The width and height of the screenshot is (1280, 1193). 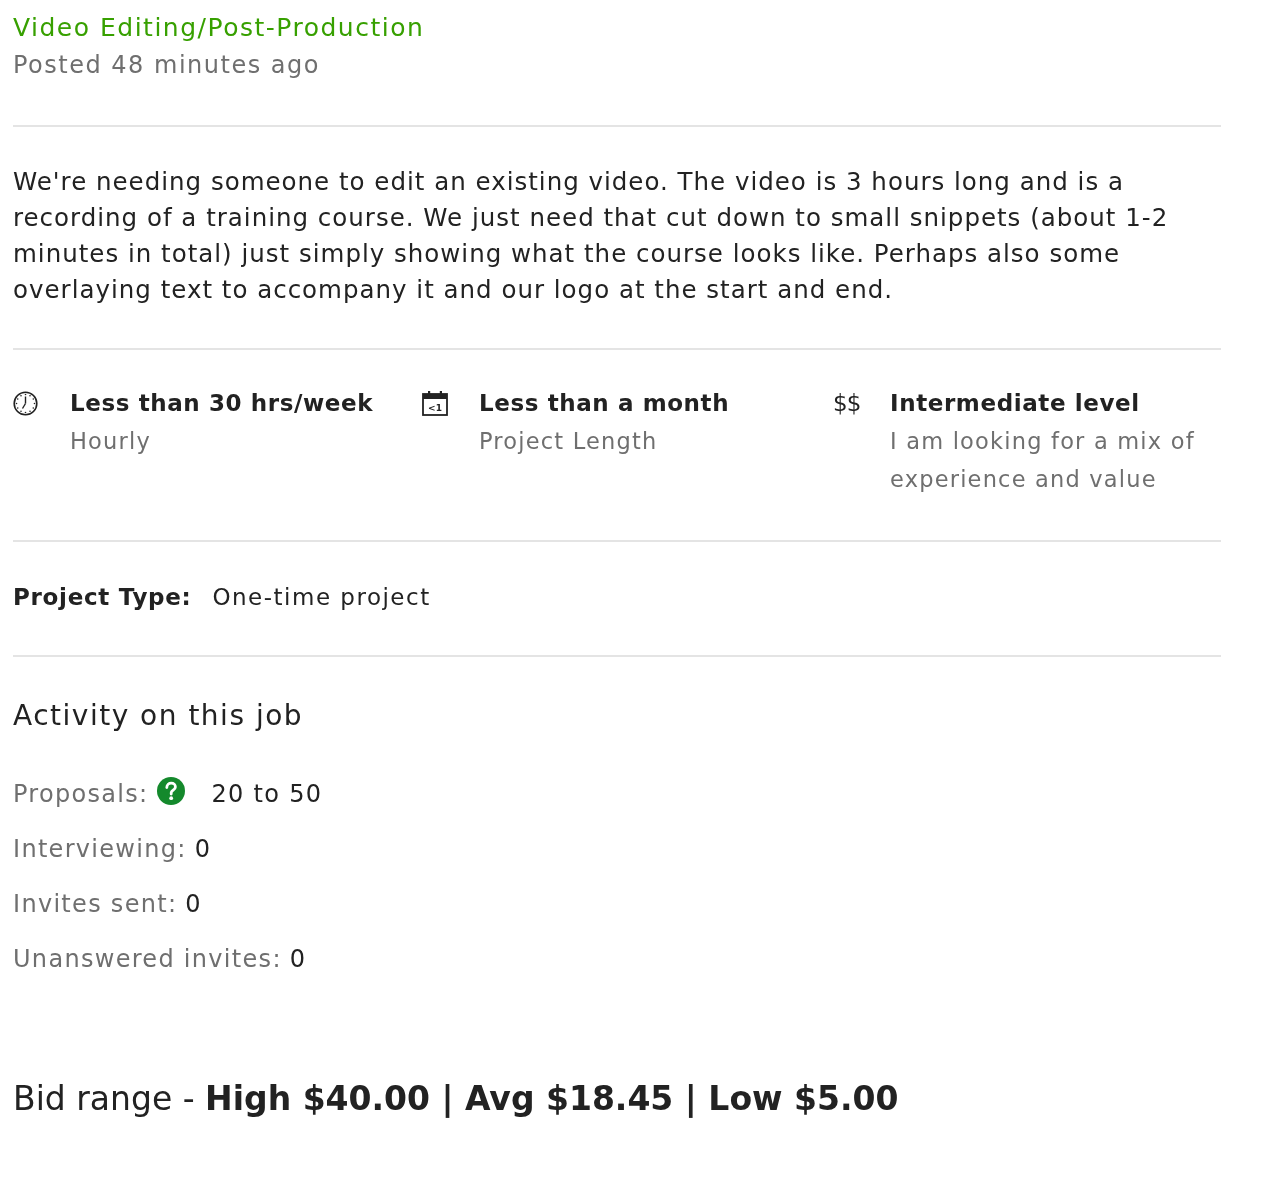 I want to click on activity-value: 20 to 50, so click(x=267, y=793).